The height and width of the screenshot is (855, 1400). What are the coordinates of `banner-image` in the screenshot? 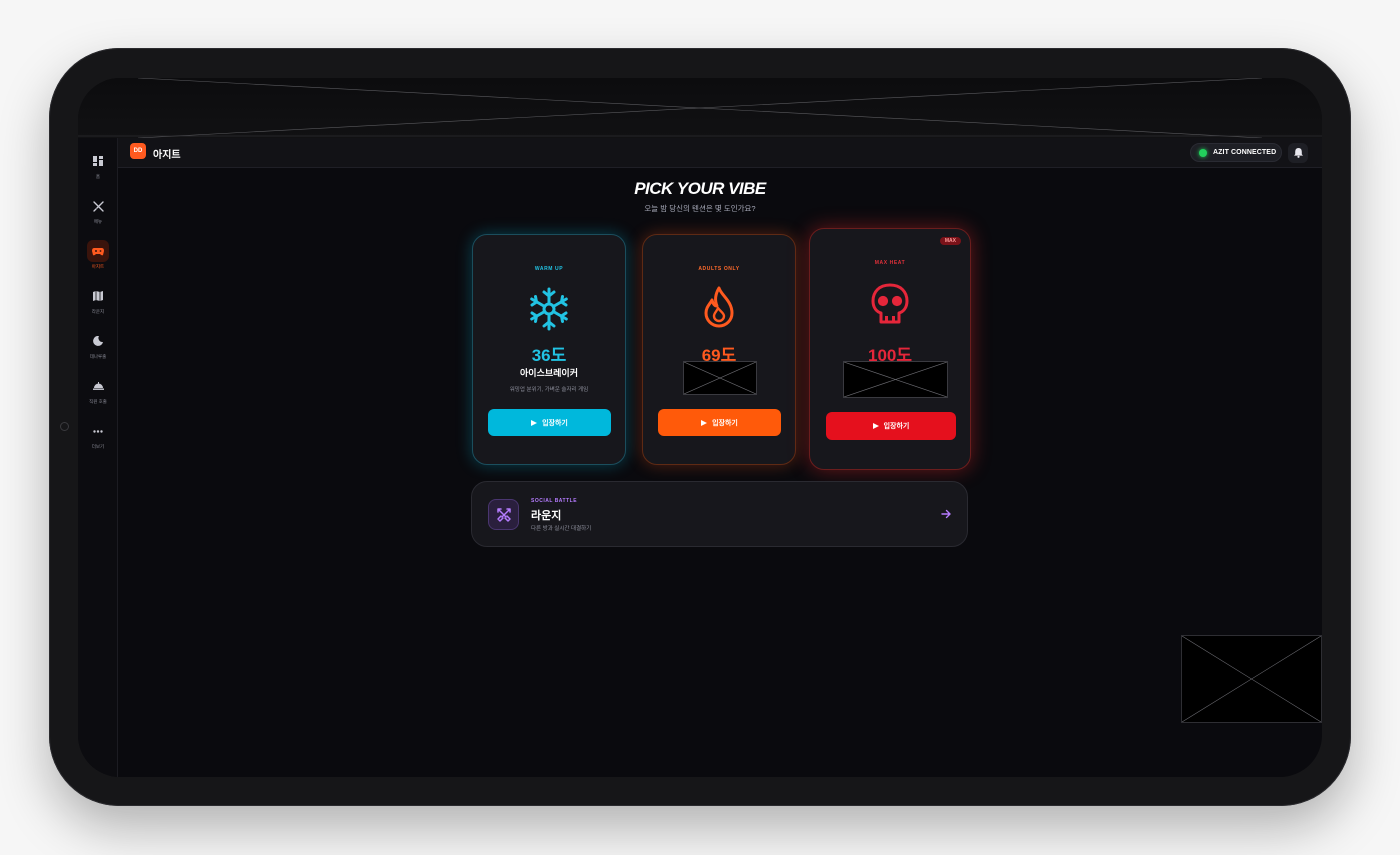 It's located at (700, 108).